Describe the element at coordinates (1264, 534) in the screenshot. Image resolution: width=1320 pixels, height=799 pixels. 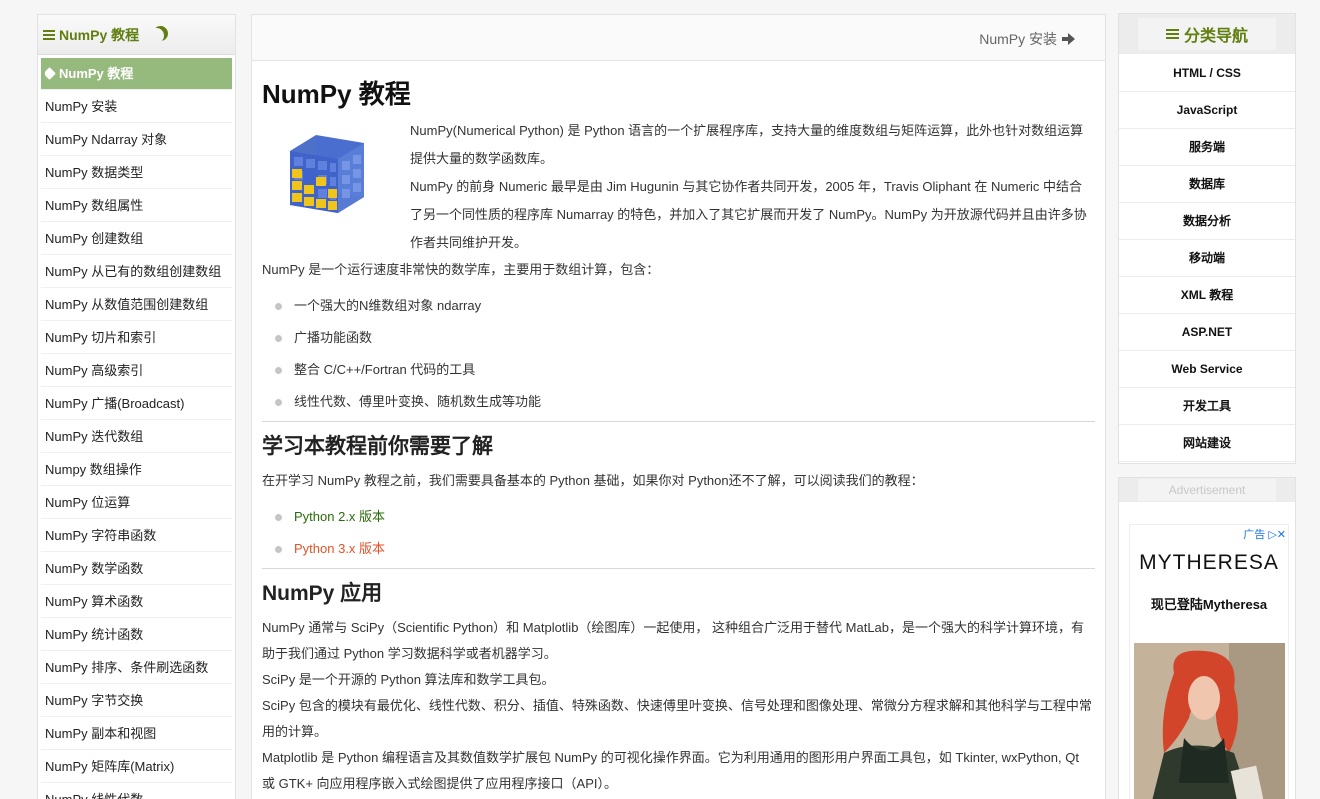
I see `ad-choices-icon: 广告 ▷✕` at that location.